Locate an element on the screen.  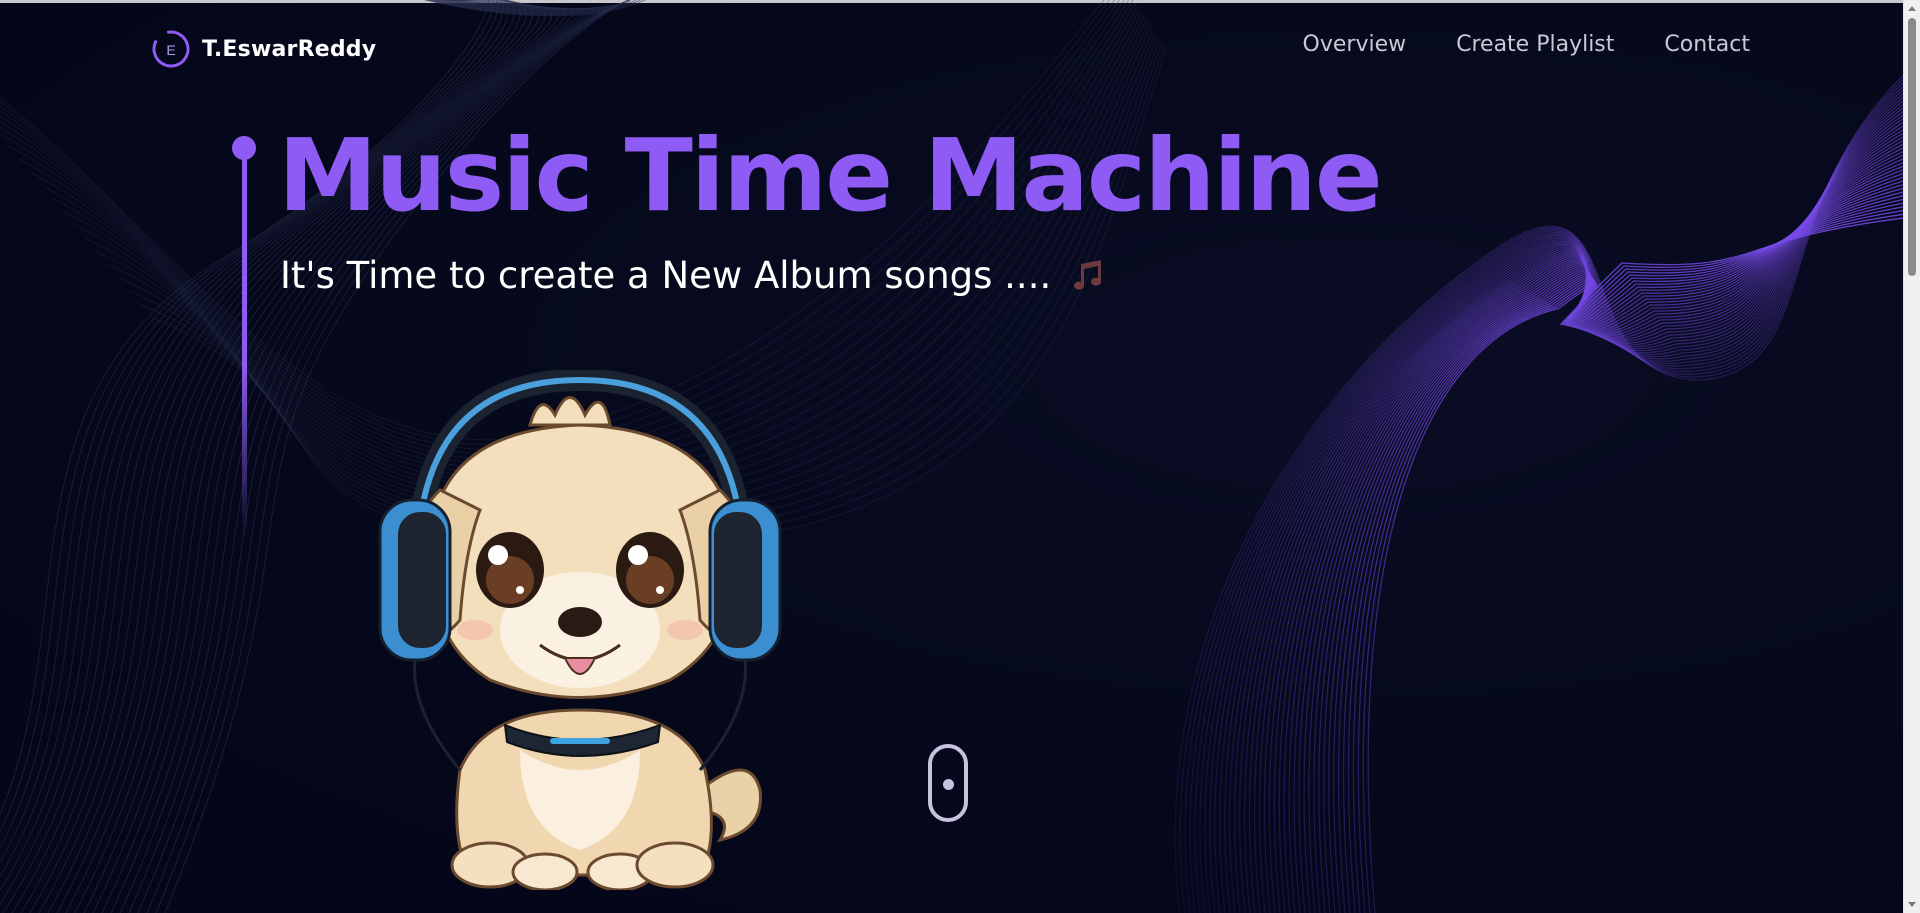
scroll-dot is located at coordinates (948, 784).